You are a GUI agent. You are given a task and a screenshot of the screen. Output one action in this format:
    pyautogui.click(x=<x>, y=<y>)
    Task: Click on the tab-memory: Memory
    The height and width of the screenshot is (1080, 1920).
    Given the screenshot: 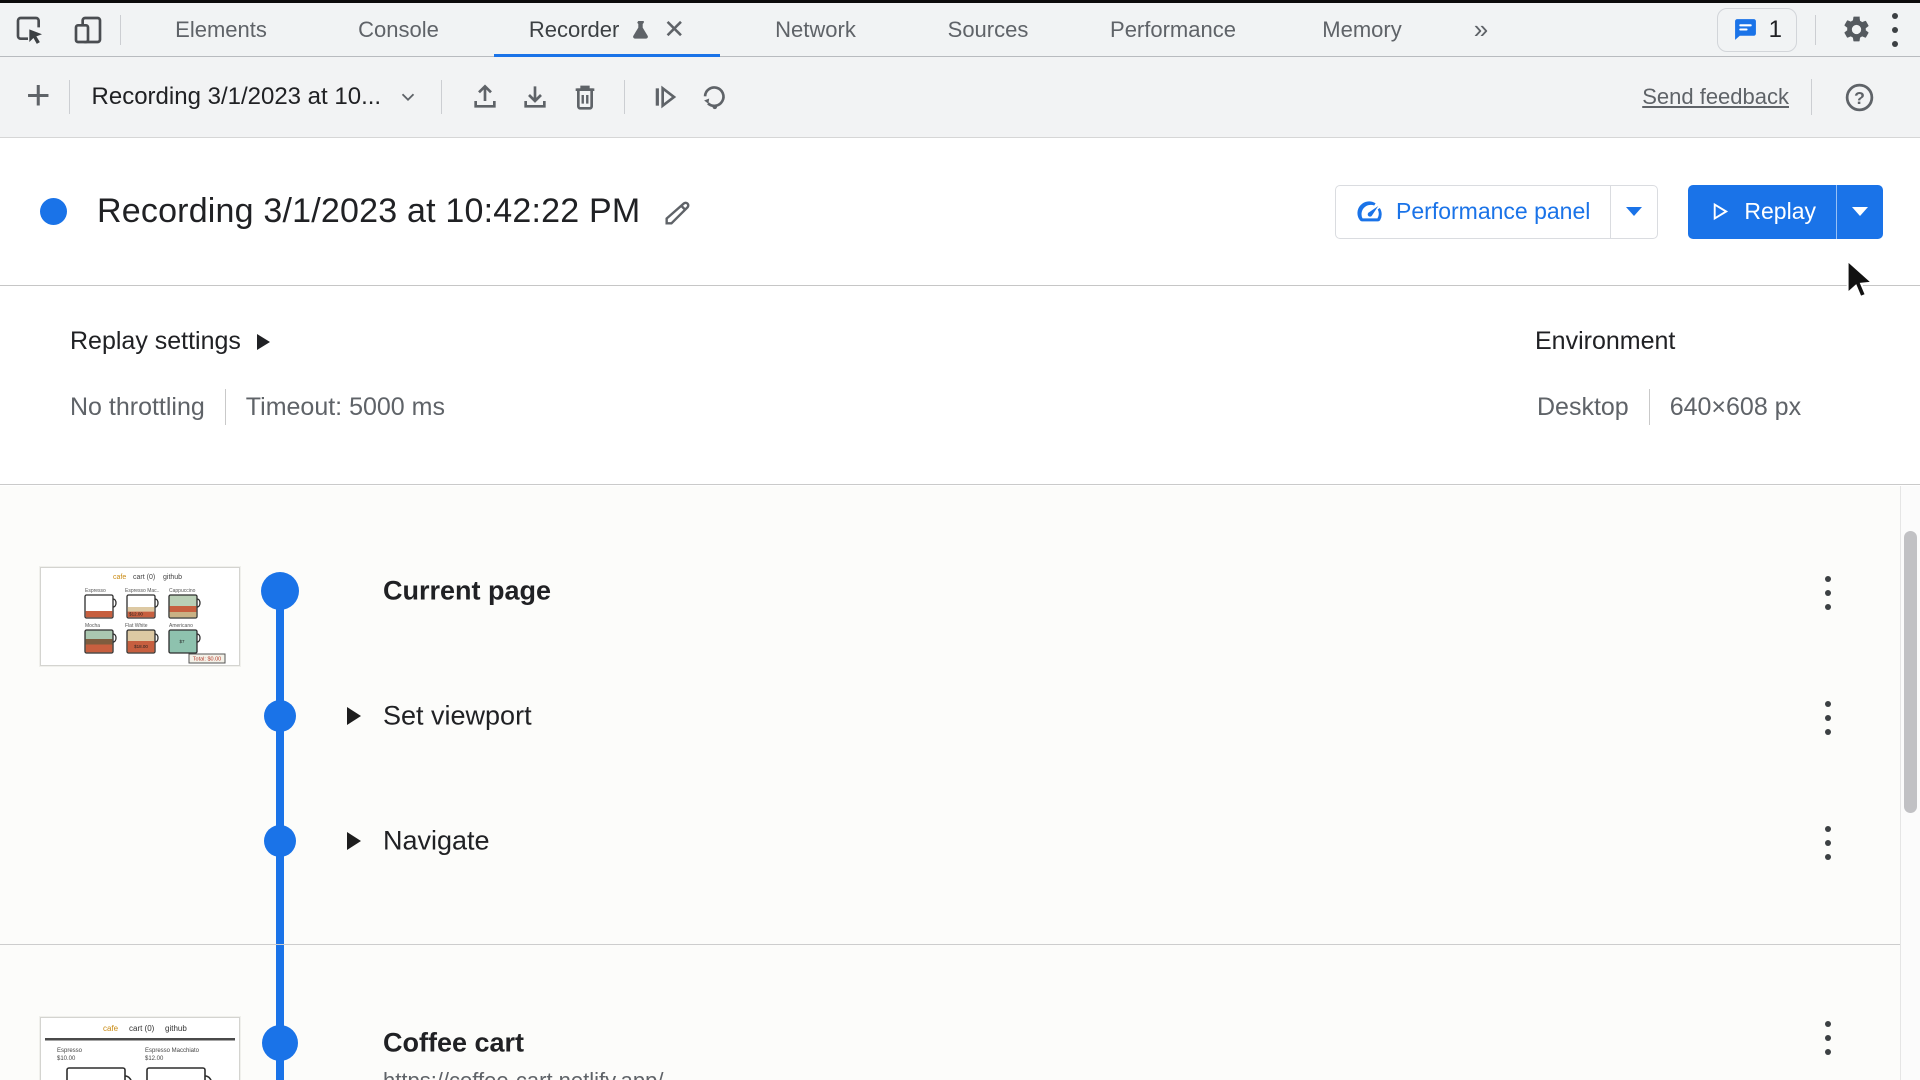 What is the action you would take?
    pyautogui.click(x=1362, y=30)
    